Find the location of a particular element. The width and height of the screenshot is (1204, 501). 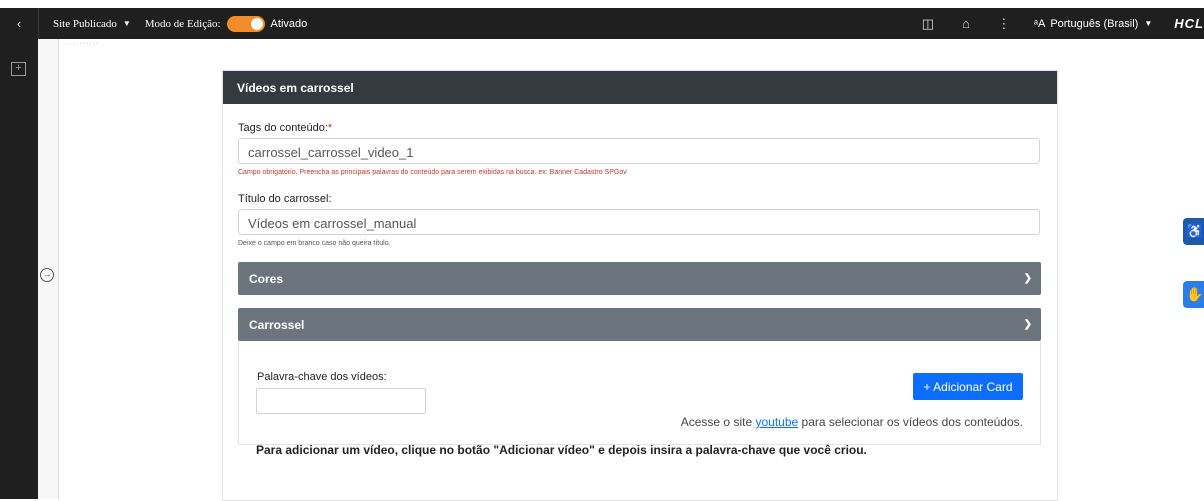

language-dropdown: ᵃA Português (Brasil) ▼ is located at coordinates (1093, 24).